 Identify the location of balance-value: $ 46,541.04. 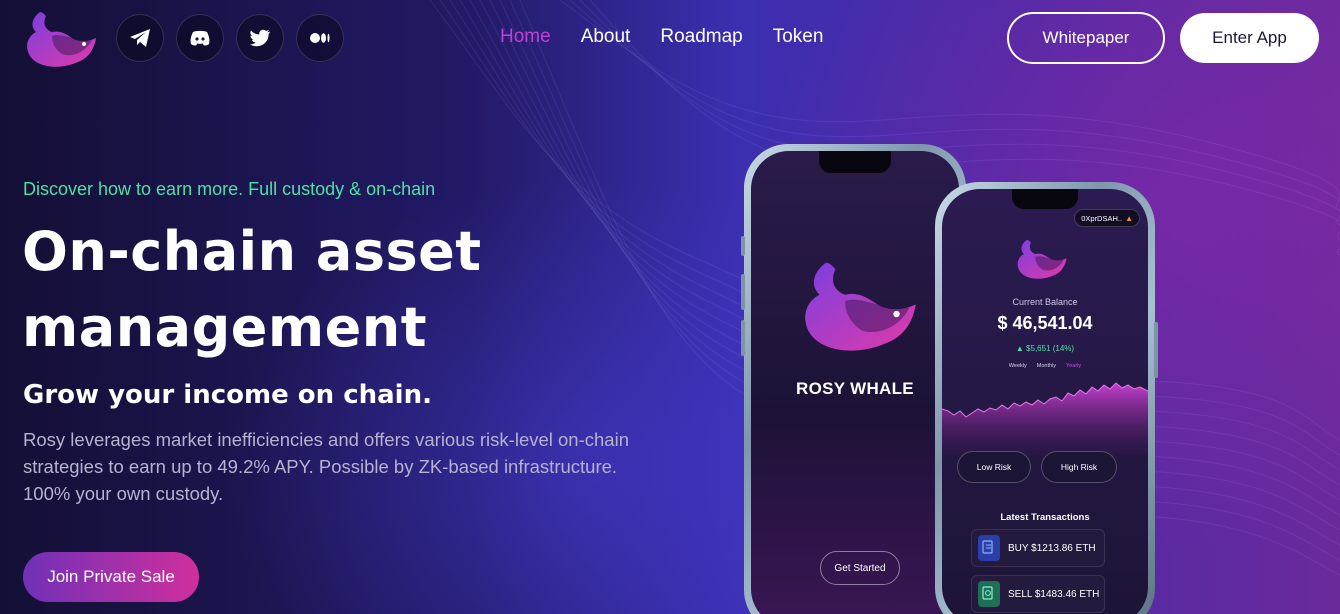
(1045, 323).